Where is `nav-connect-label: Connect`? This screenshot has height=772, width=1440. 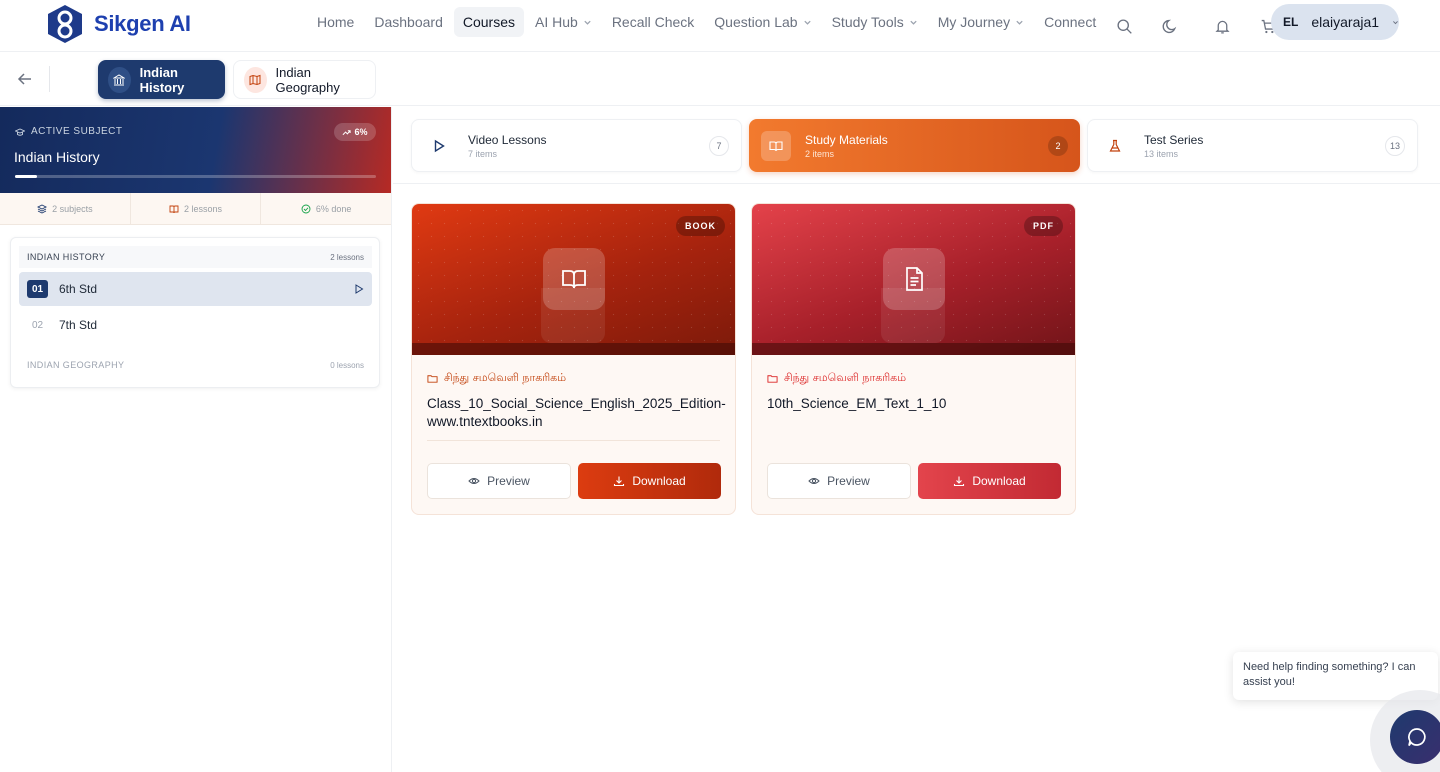 nav-connect-label: Connect is located at coordinates (1070, 22).